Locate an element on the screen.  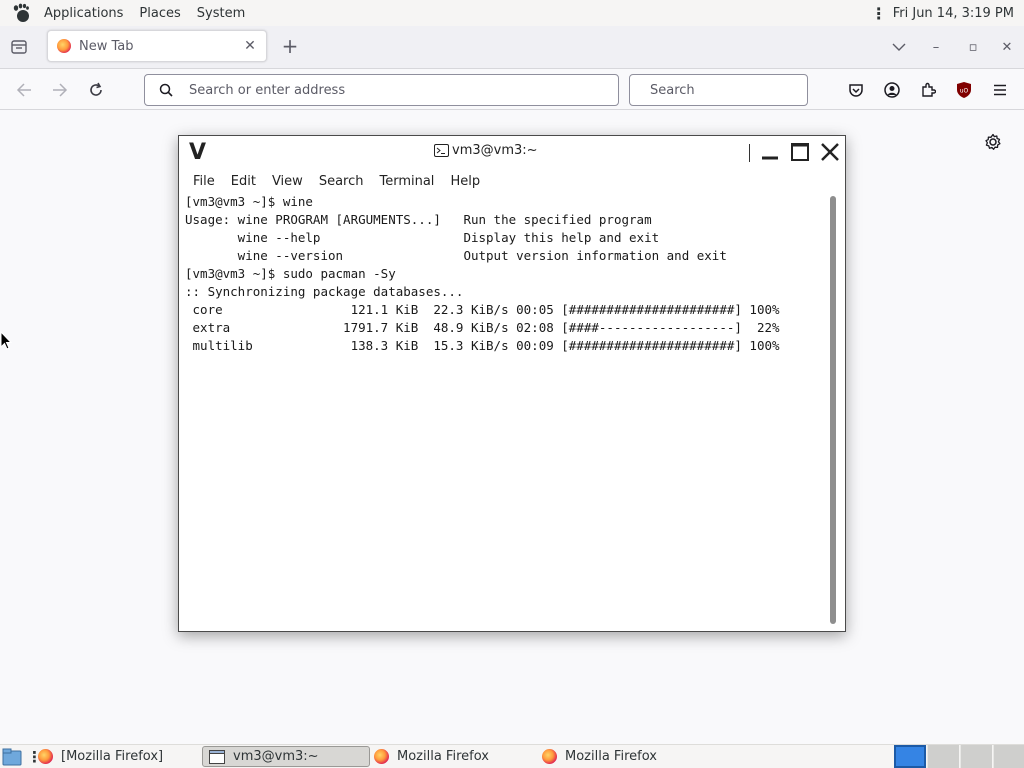
terminal-menu-view: View is located at coordinates (287, 181).